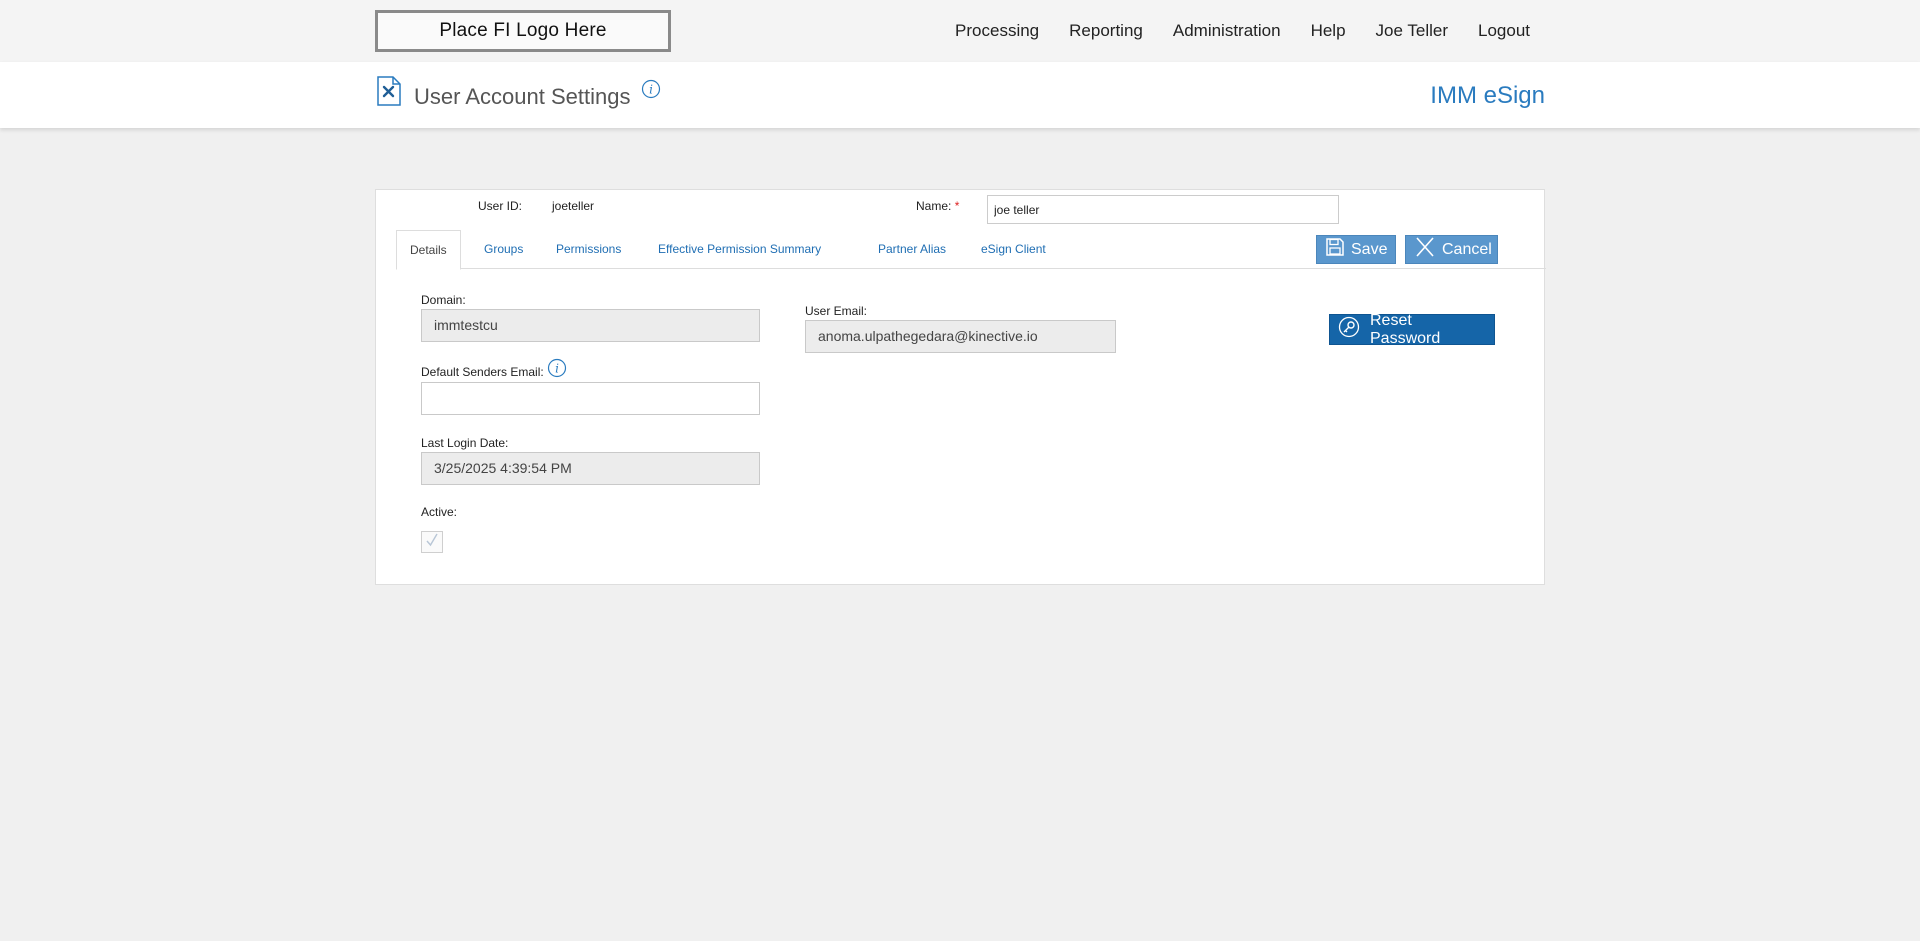 The image size is (1920, 941). I want to click on tab-effective-permission-summary: Effective Permission Summary, so click(739, 249).